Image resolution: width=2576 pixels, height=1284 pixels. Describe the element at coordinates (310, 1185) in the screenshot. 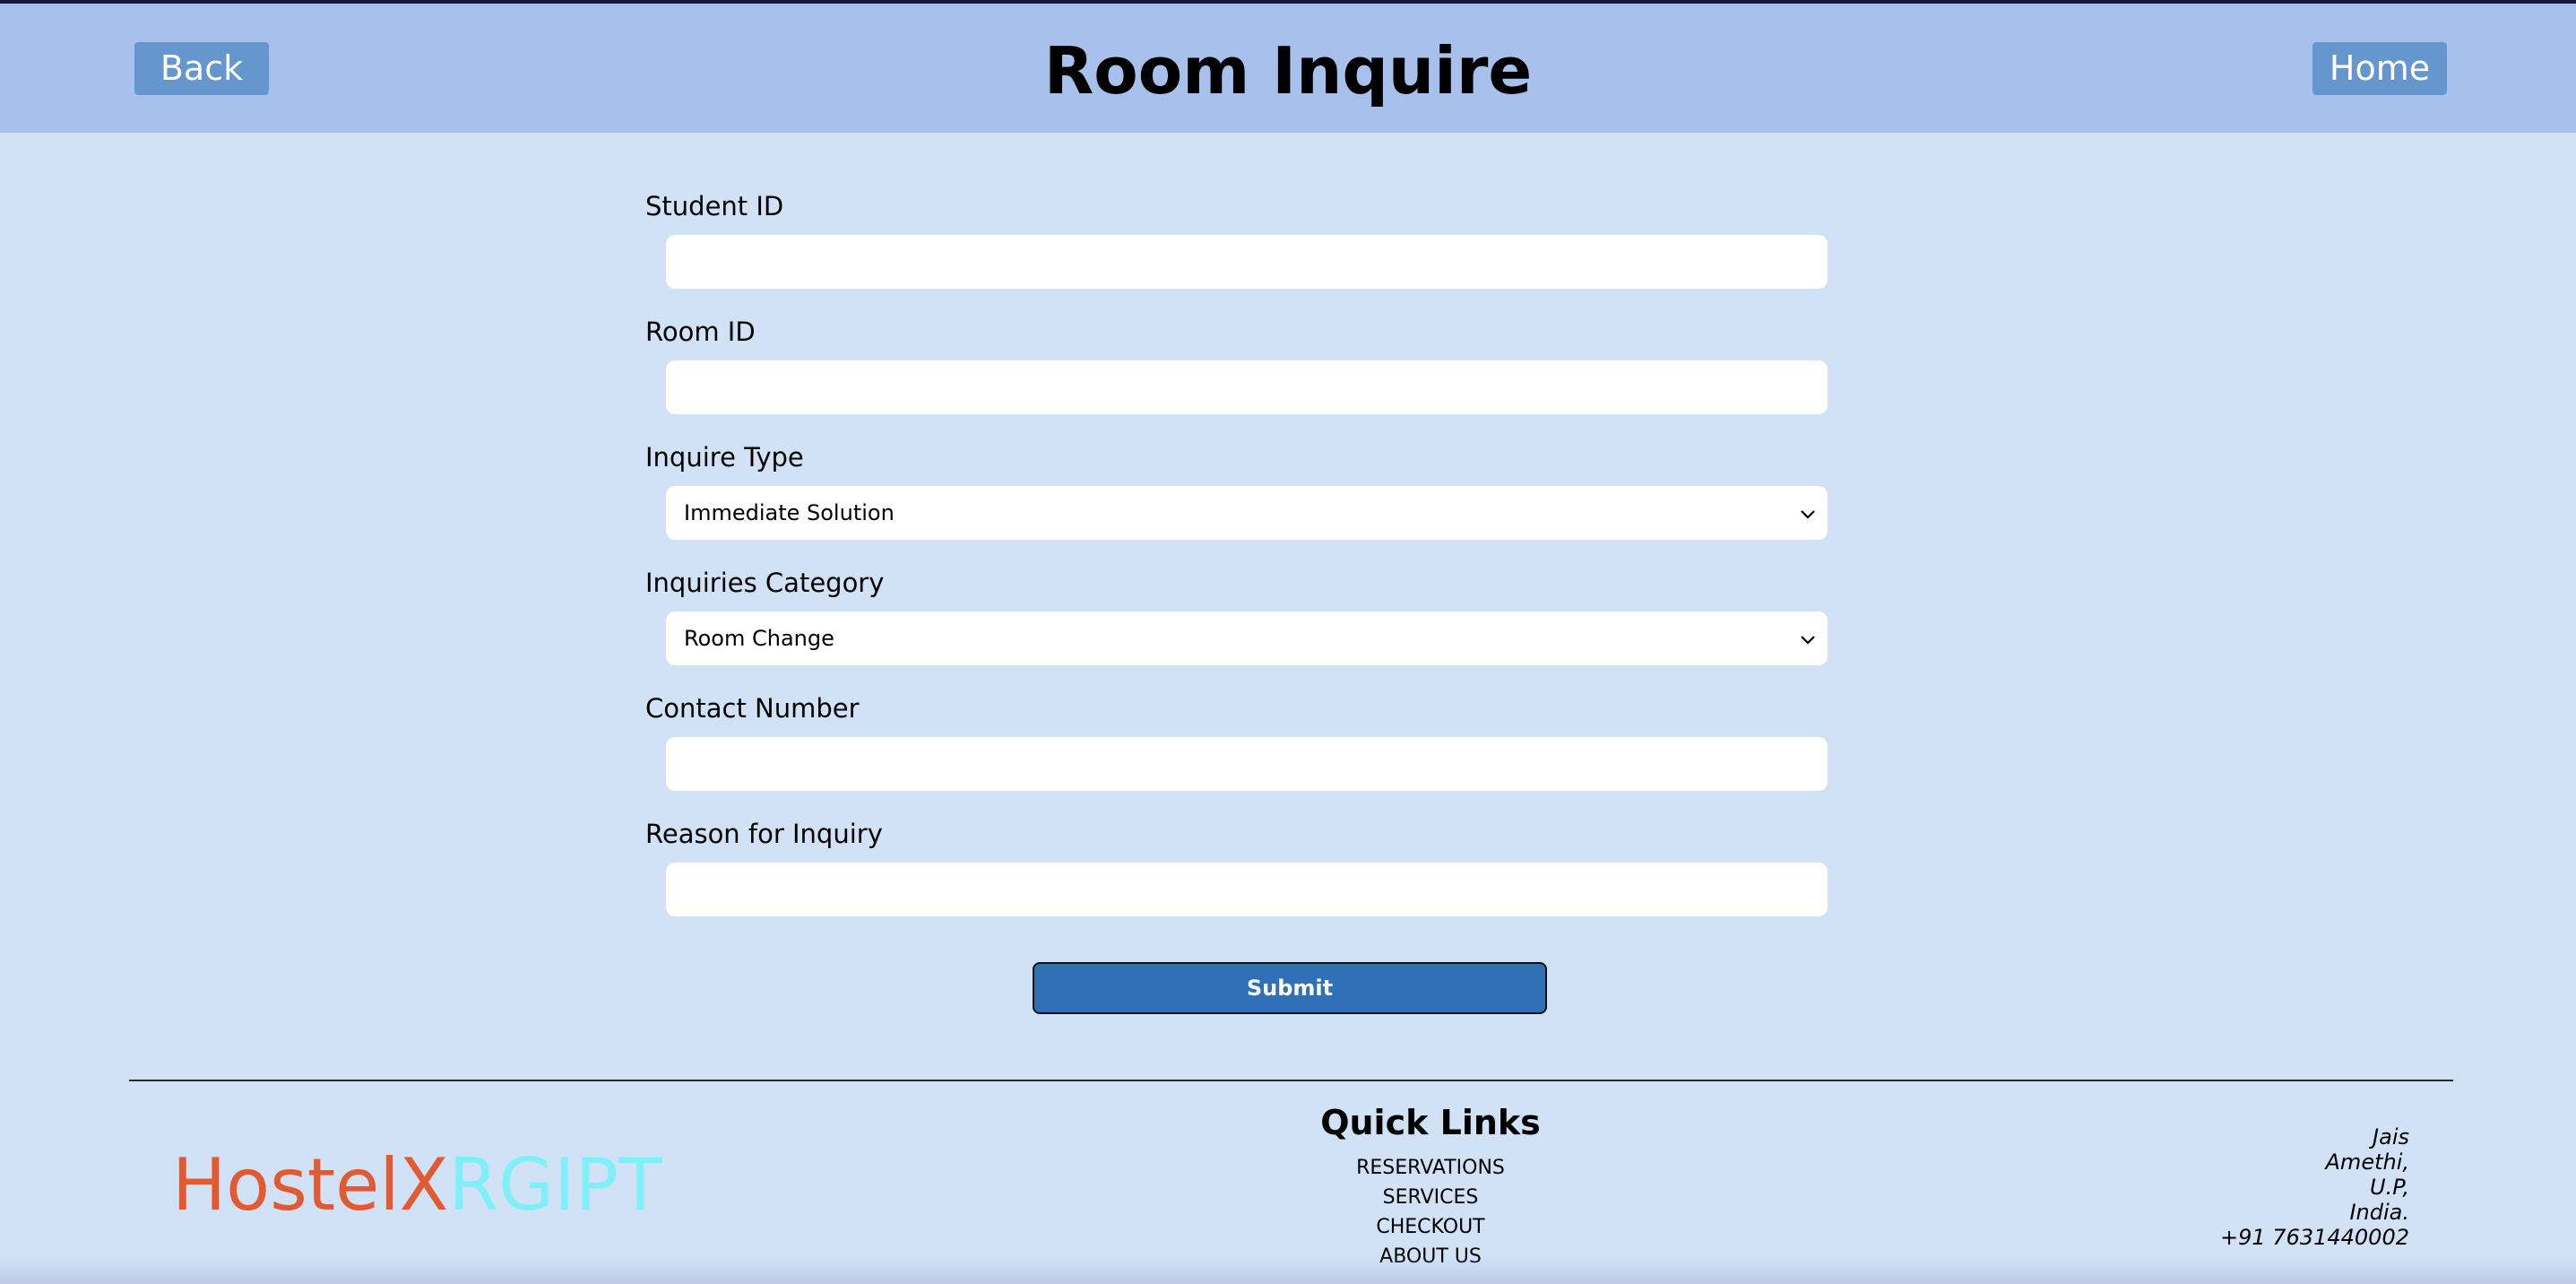

I see `logo-text-hostelx: HostelX` at that location.